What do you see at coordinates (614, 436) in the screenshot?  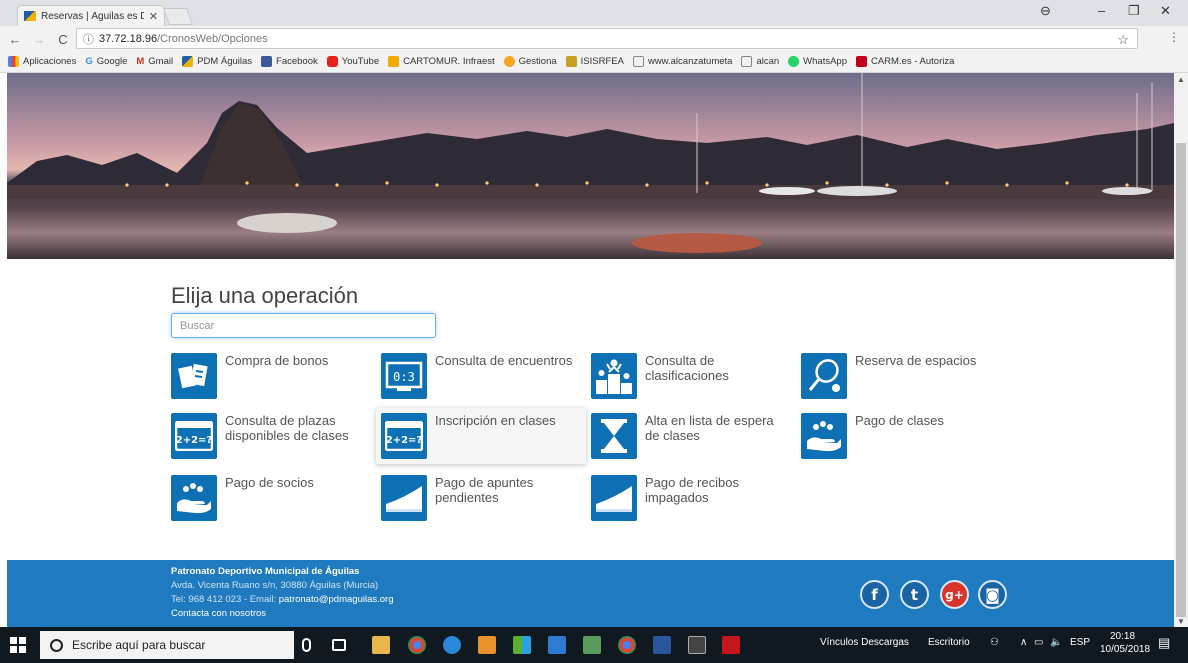 I see `hourglass-icon` at bounding box center [614, 436].